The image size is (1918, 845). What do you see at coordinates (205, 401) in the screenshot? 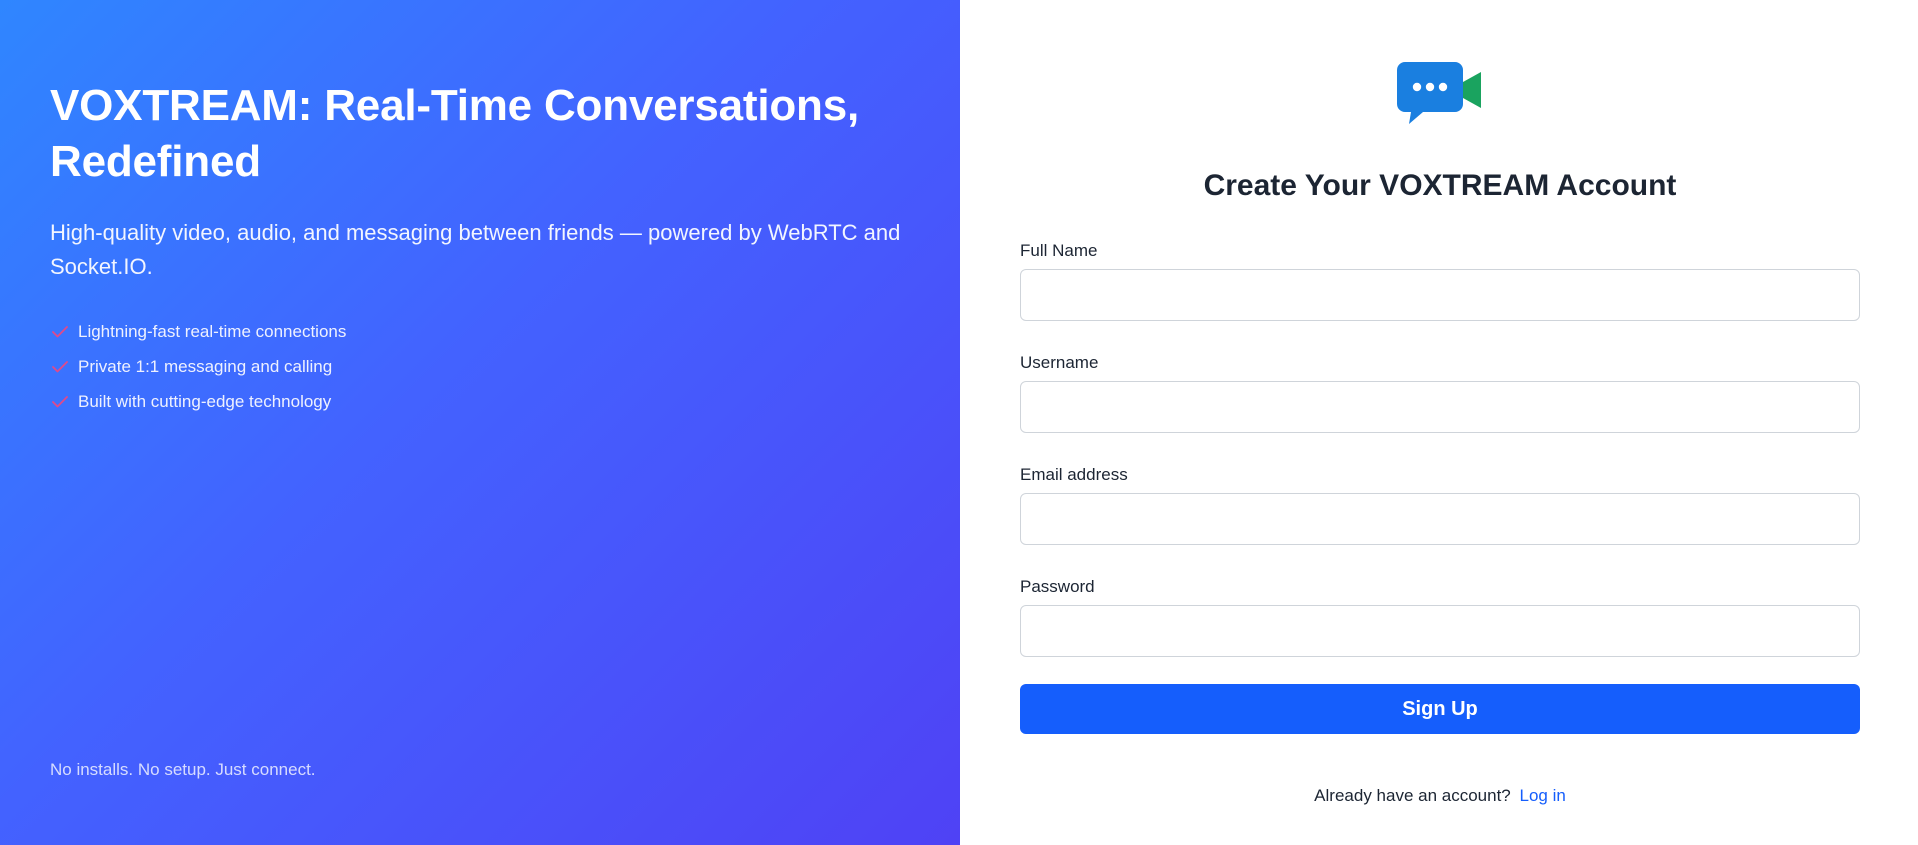
I see `feature-label: Built with cutting-edge technology` at bounding box center [205, 401].